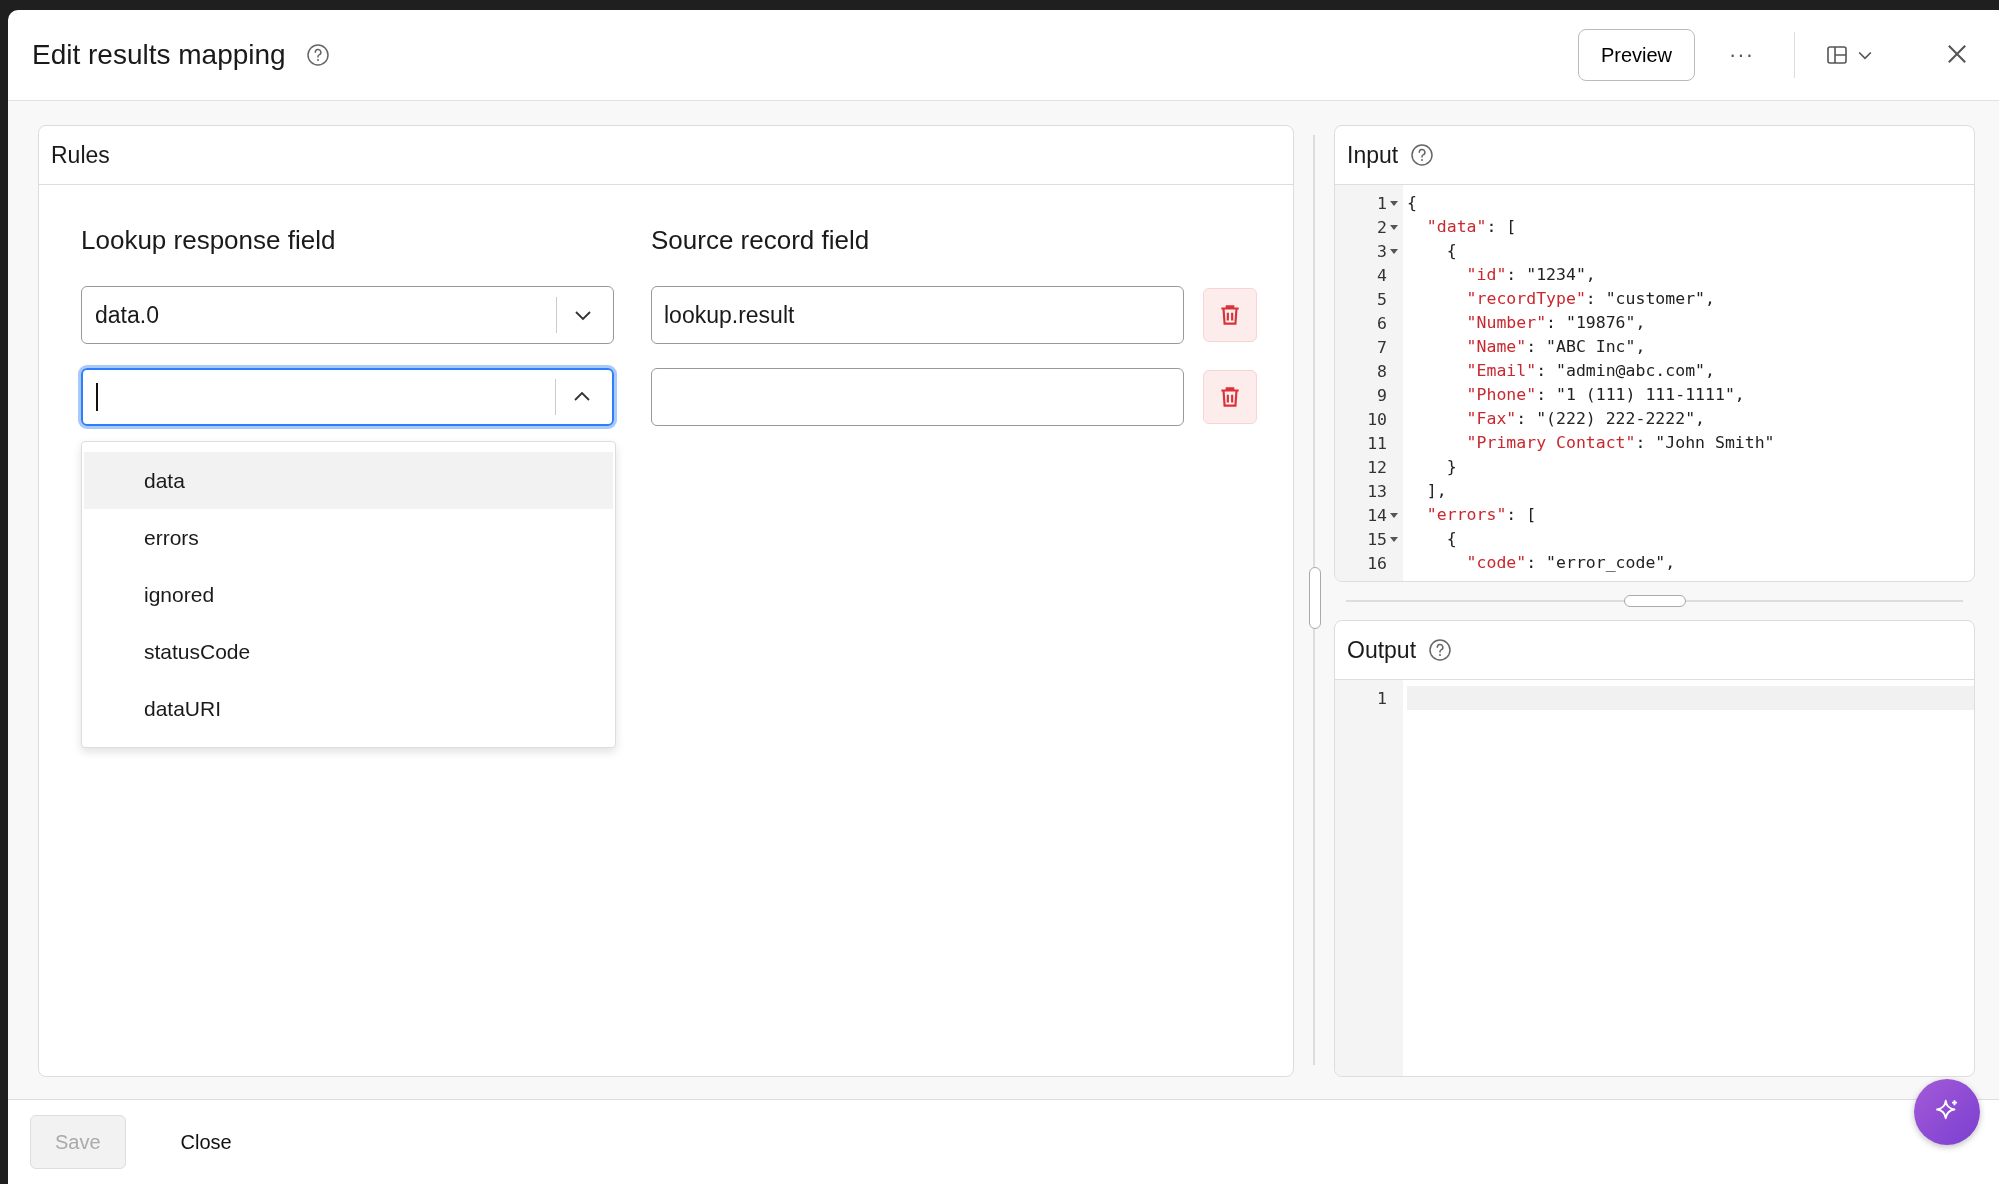 The height and width of the screenshot is (1184, 1999). I want to click on code-line: "Name": "ABC Inc",, so click(1556, 347).